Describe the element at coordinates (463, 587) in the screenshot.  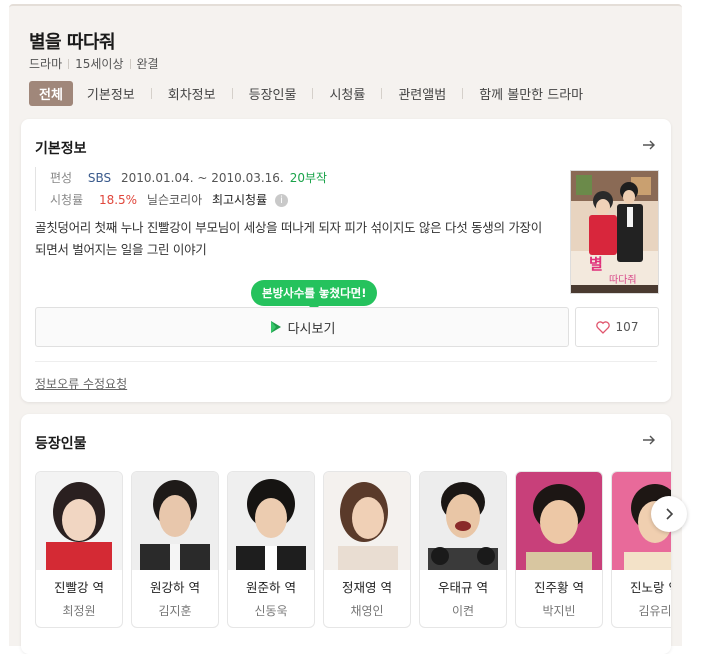
I see `role-name: 우태규 역` at that location.